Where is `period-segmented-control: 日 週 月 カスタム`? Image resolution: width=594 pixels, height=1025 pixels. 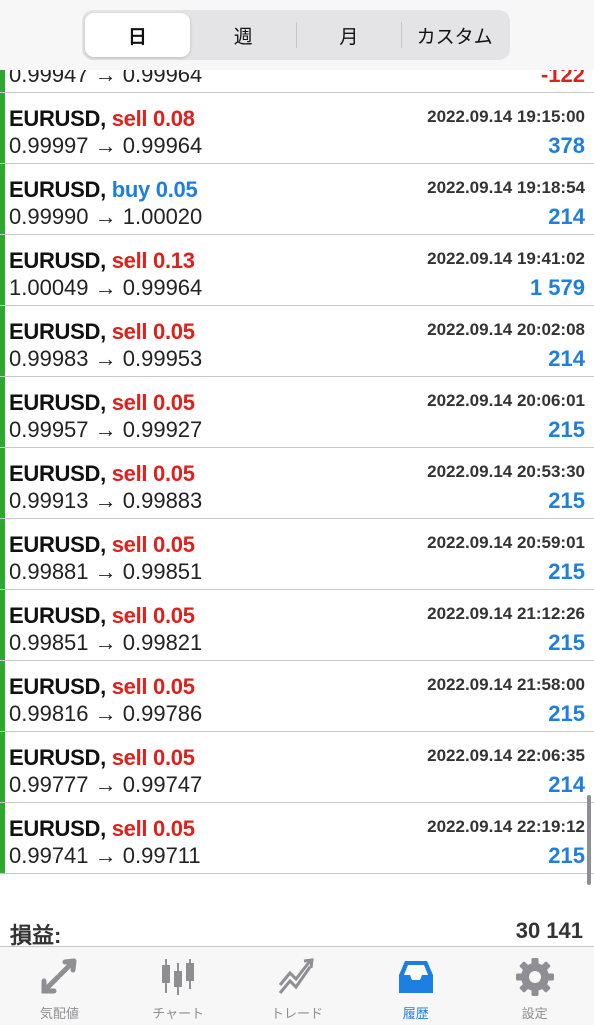 period-segmented-control: 日 週 月 カスタム is located at coordinates (296, 35).